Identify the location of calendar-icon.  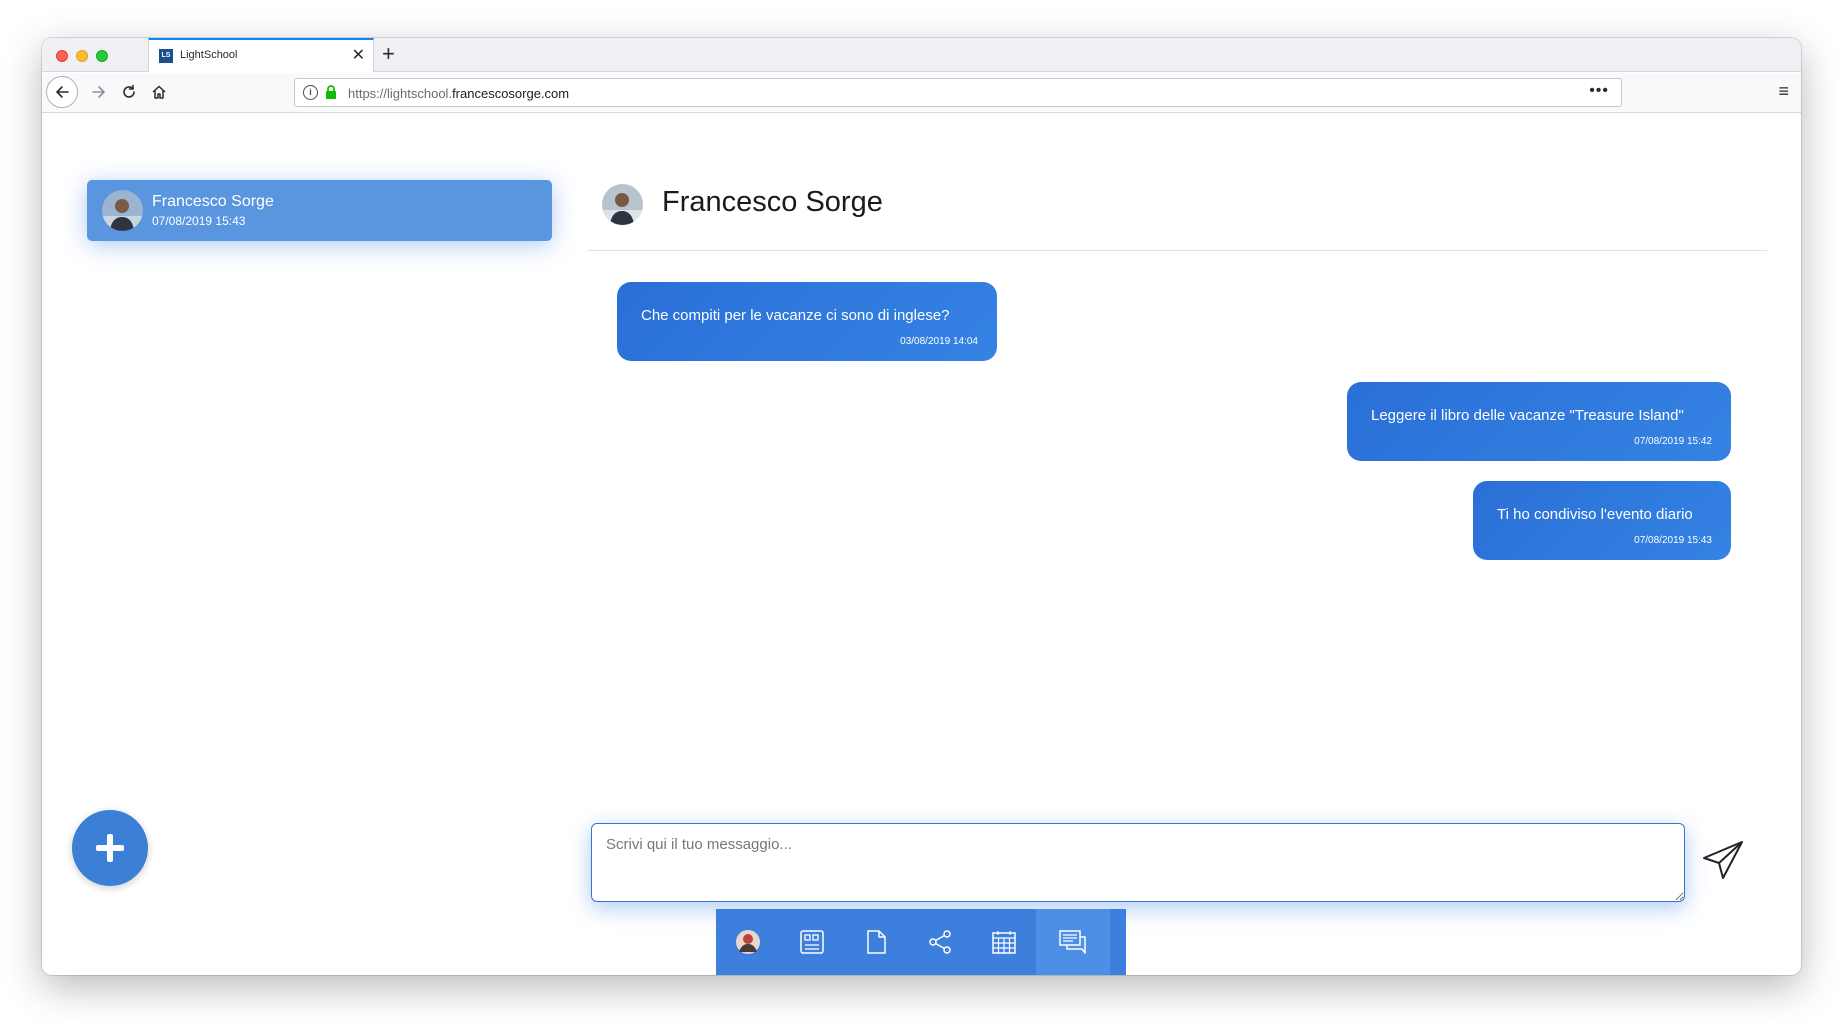
(1004, 942).